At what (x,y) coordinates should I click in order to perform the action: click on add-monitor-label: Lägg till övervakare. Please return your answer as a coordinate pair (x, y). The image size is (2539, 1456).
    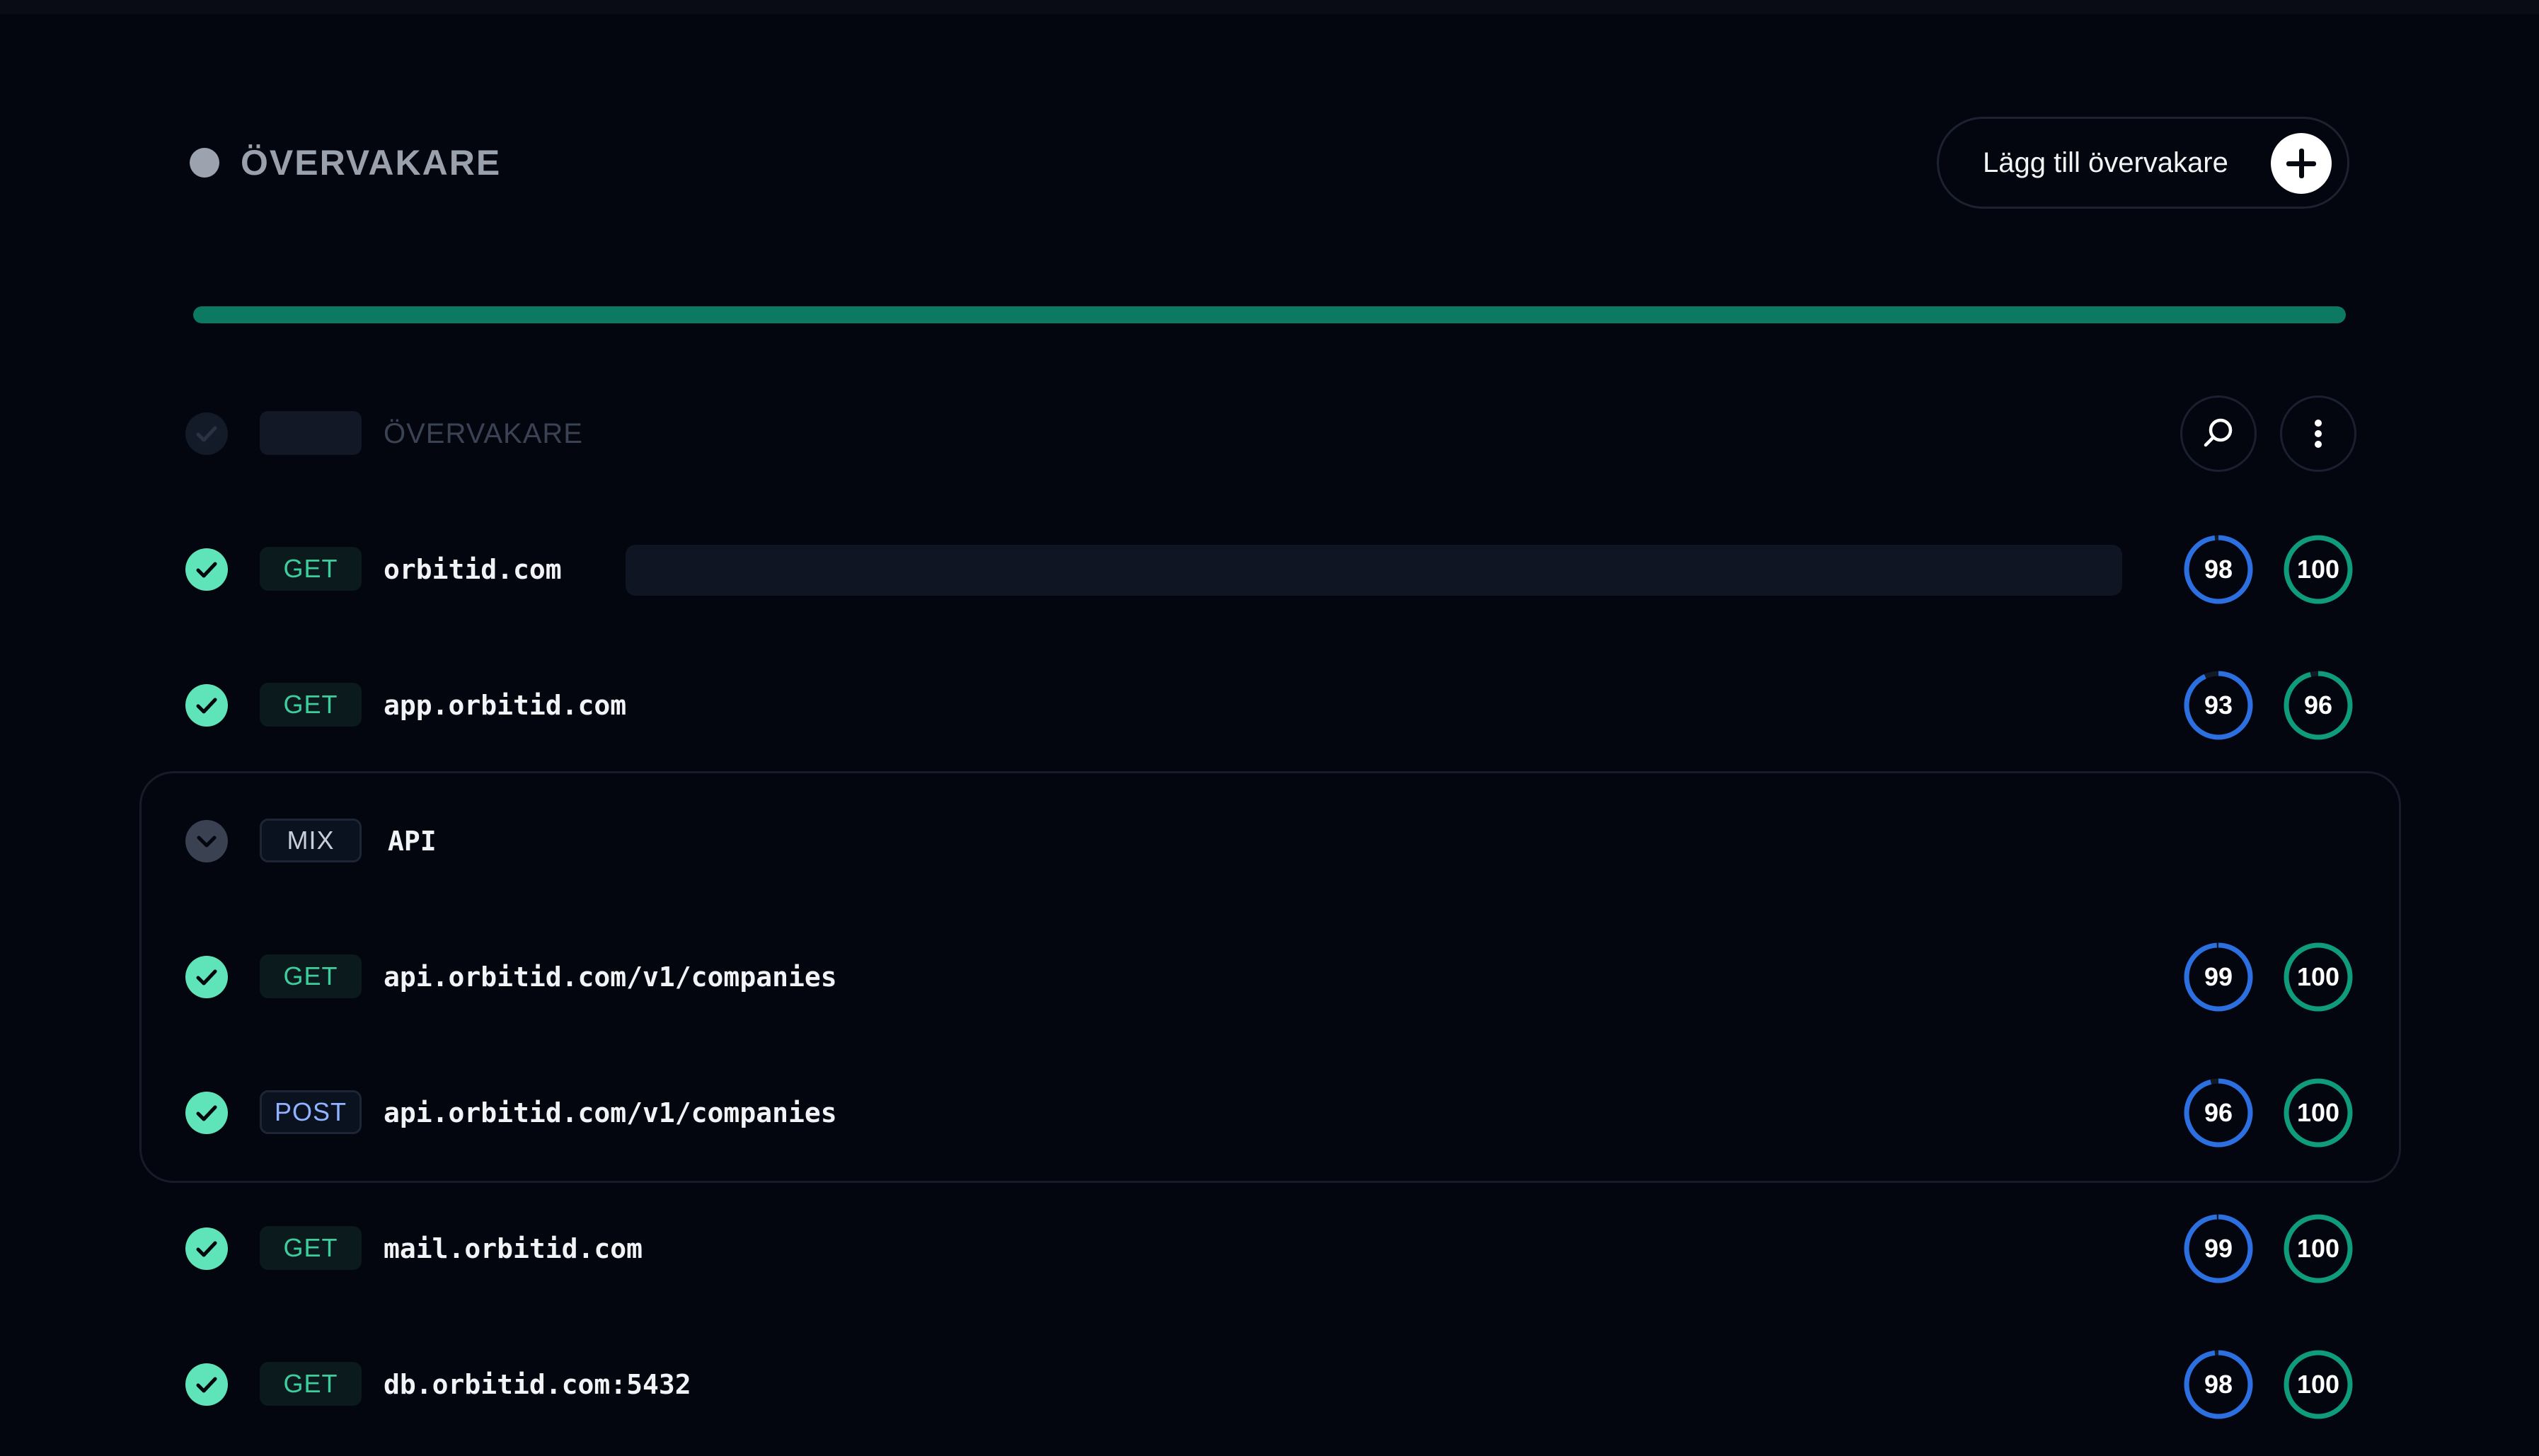
    Looking at the image, I should click on (2105, 162).